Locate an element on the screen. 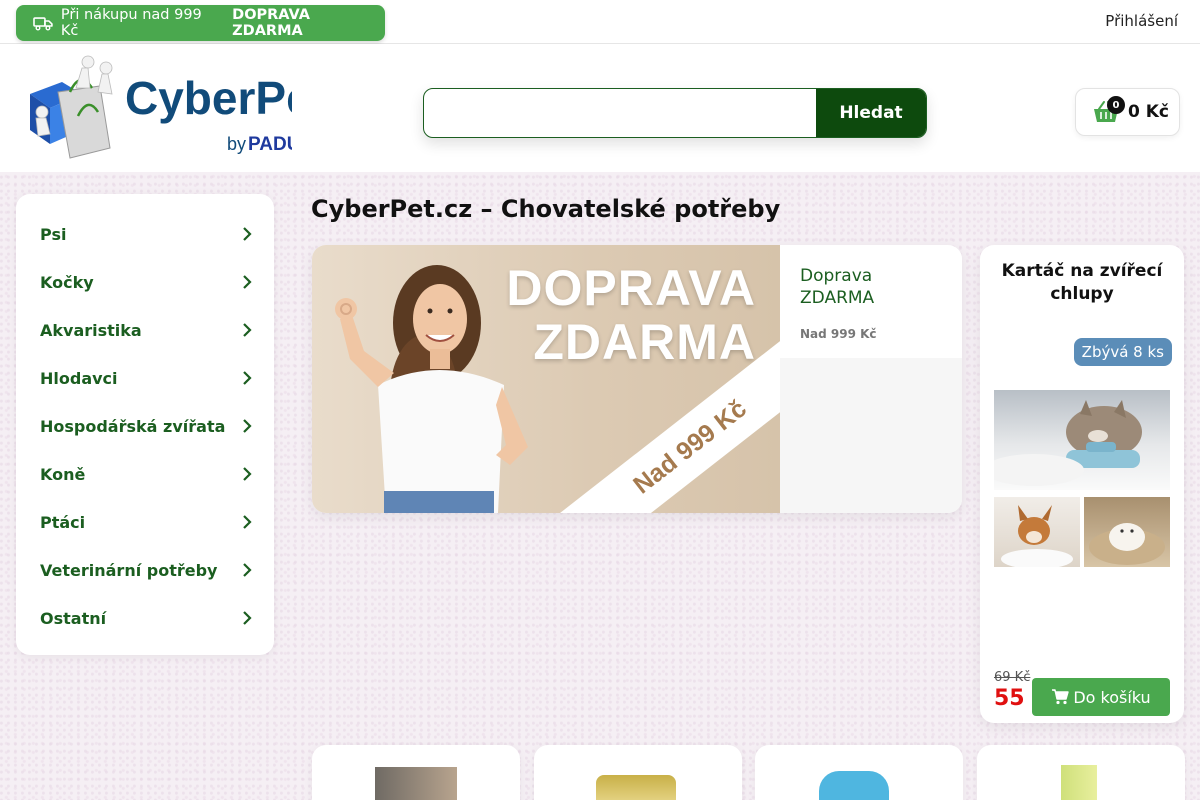 Image resolution: width=1200 pixels, height=800 pixels. banner-slide-title: Doprava ZDARMA is located at coordinates (837, 287).